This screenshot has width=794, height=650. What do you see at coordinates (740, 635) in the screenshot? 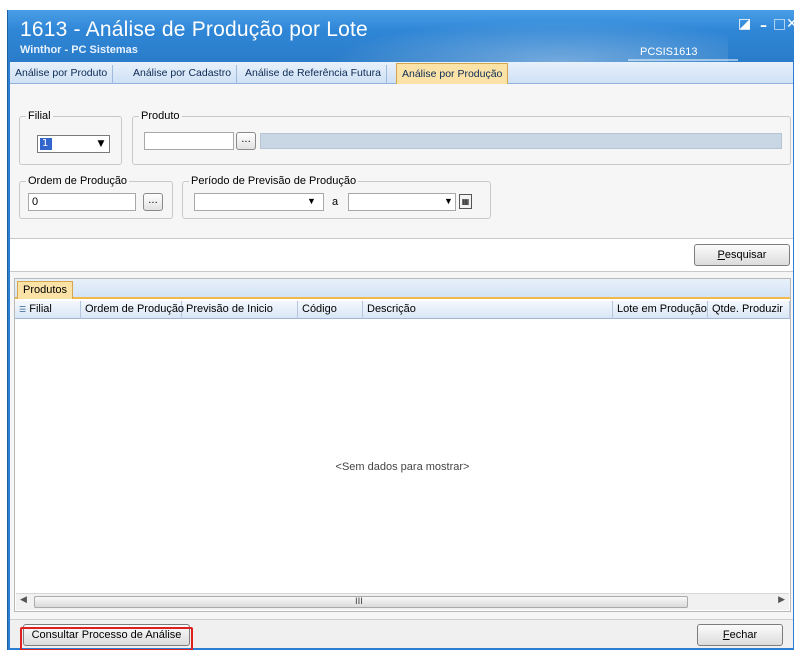
I see `fechar-button: Fechar` at bounding box center [740, 635].